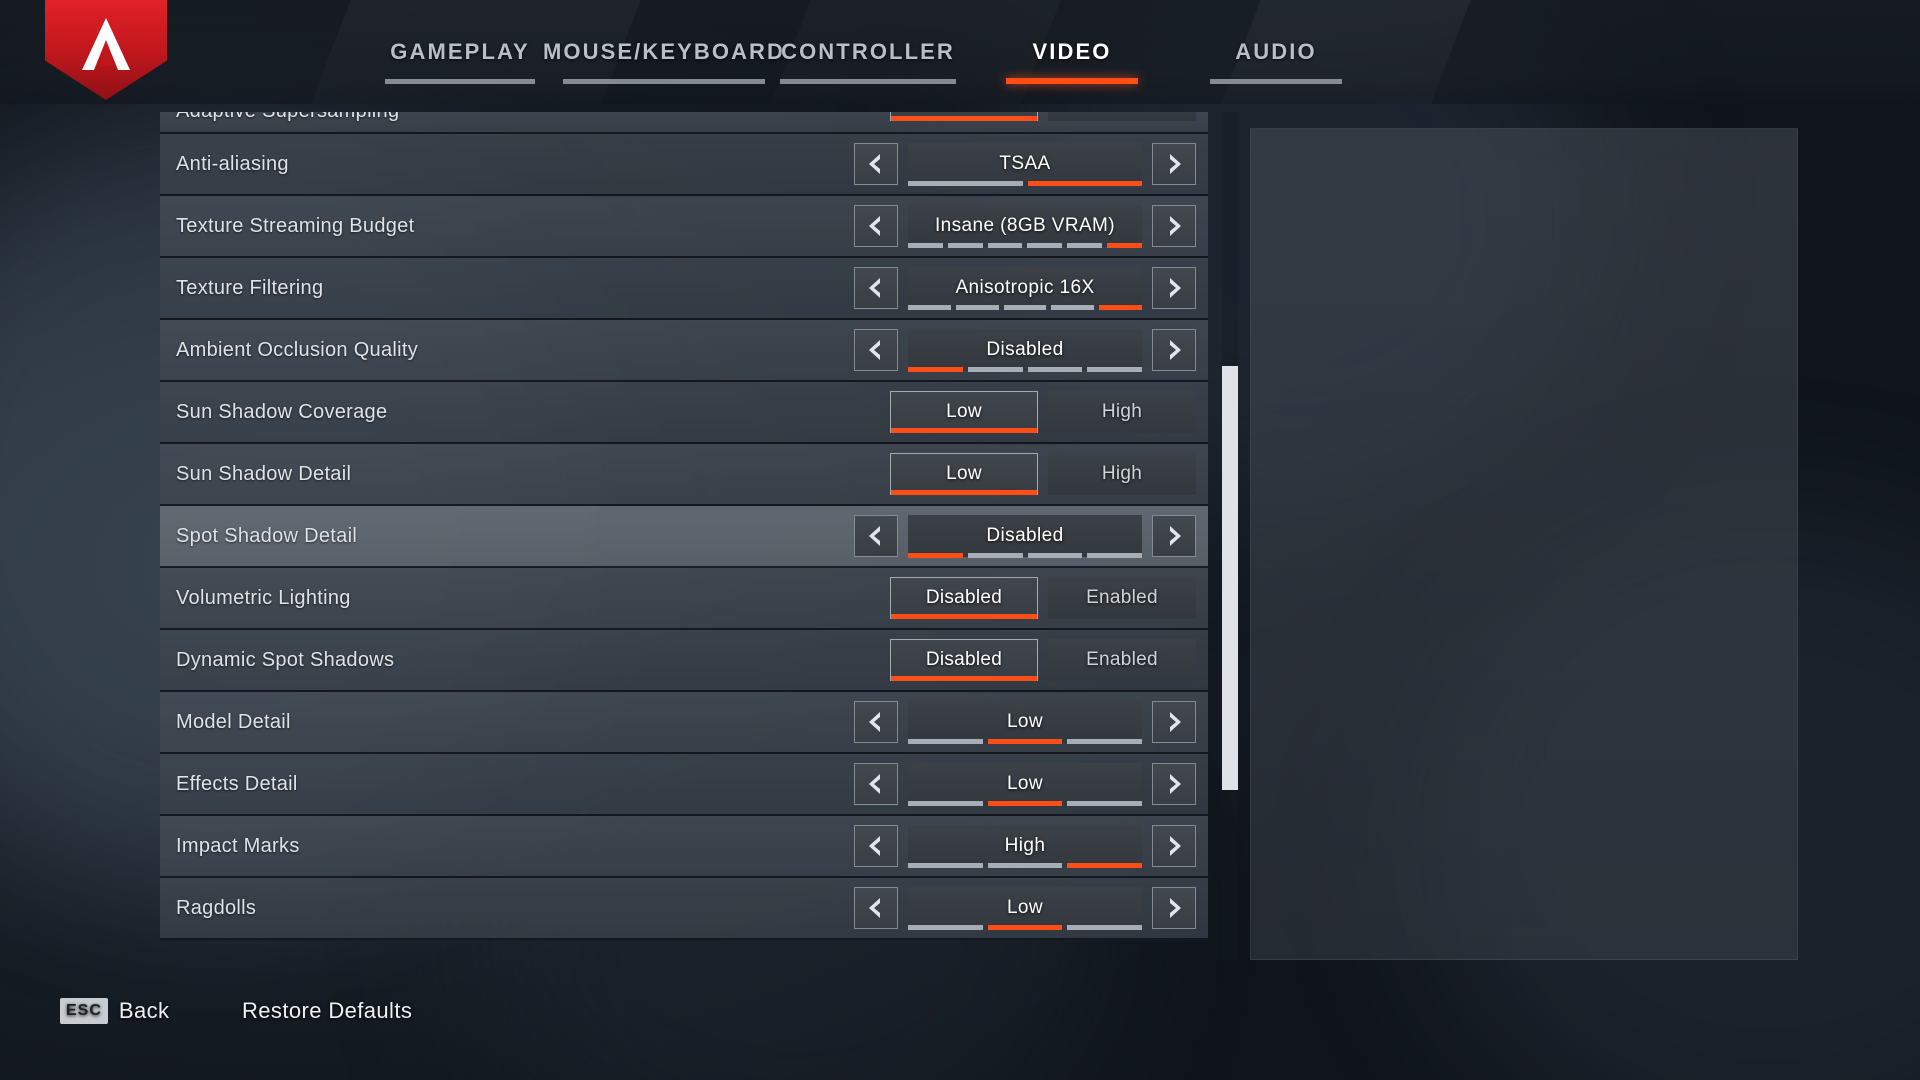  I want to click on settings-row: Dynamic Spot Shadows Disabled Enabled, so click(684, 661).